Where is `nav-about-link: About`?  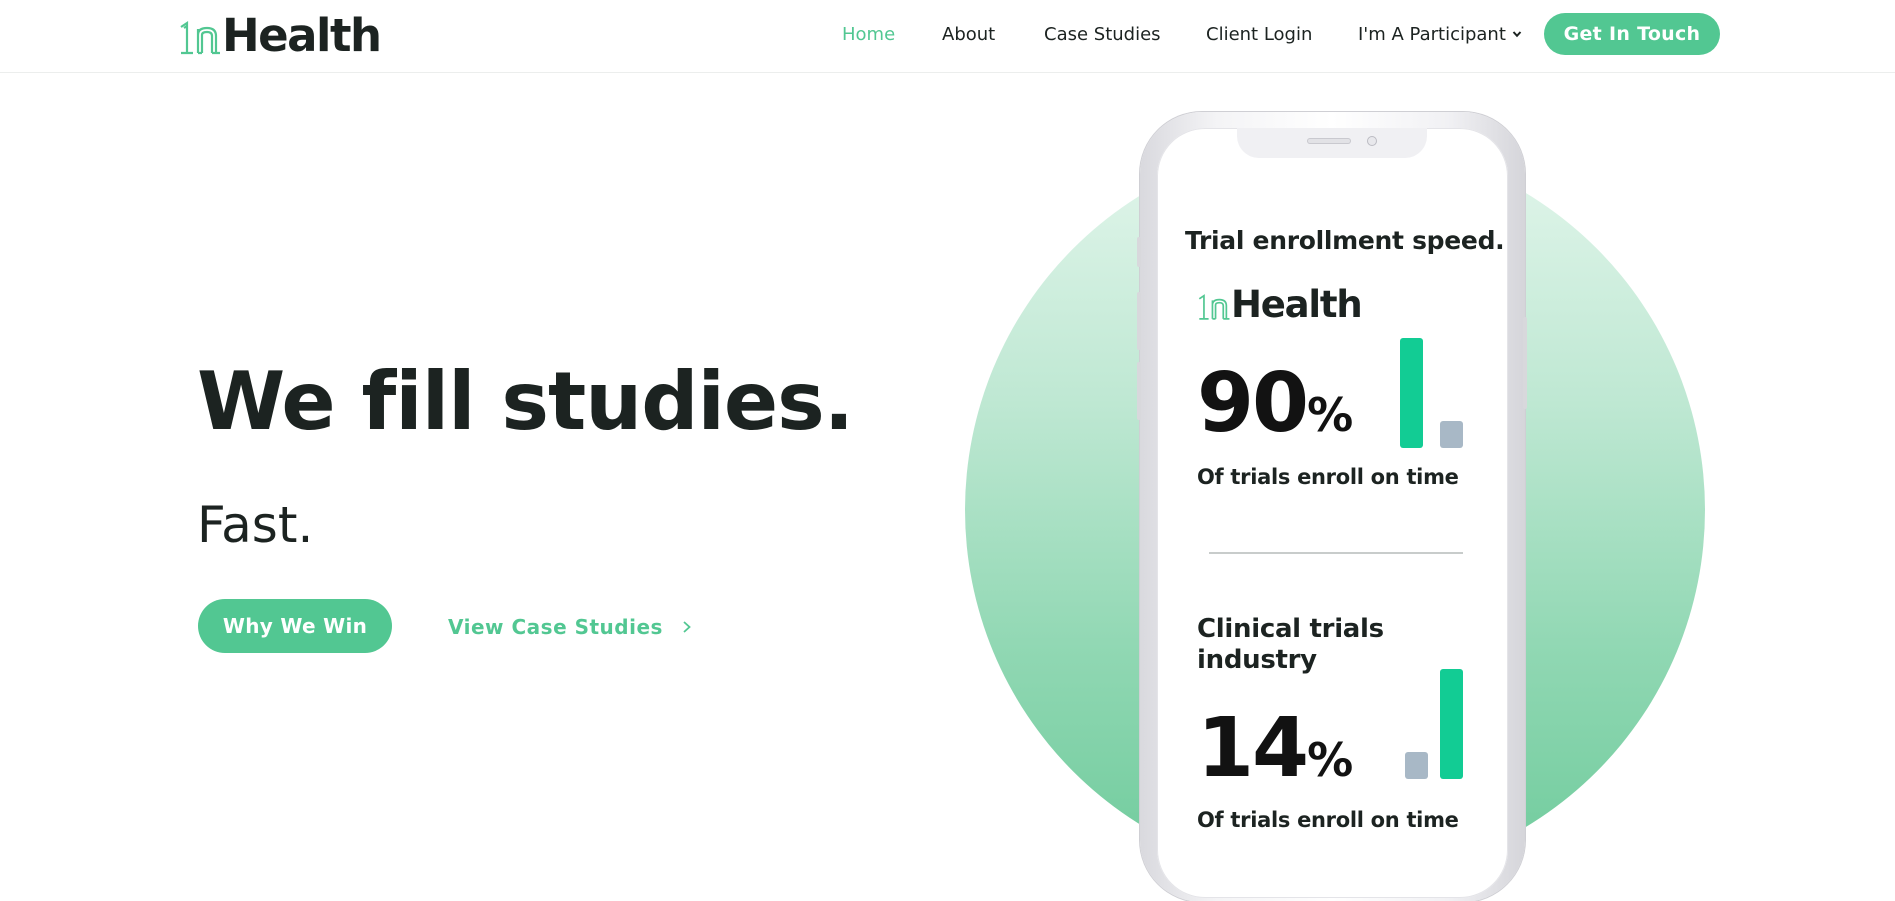
nav-about-link: About is located at coordinates (968, 34).